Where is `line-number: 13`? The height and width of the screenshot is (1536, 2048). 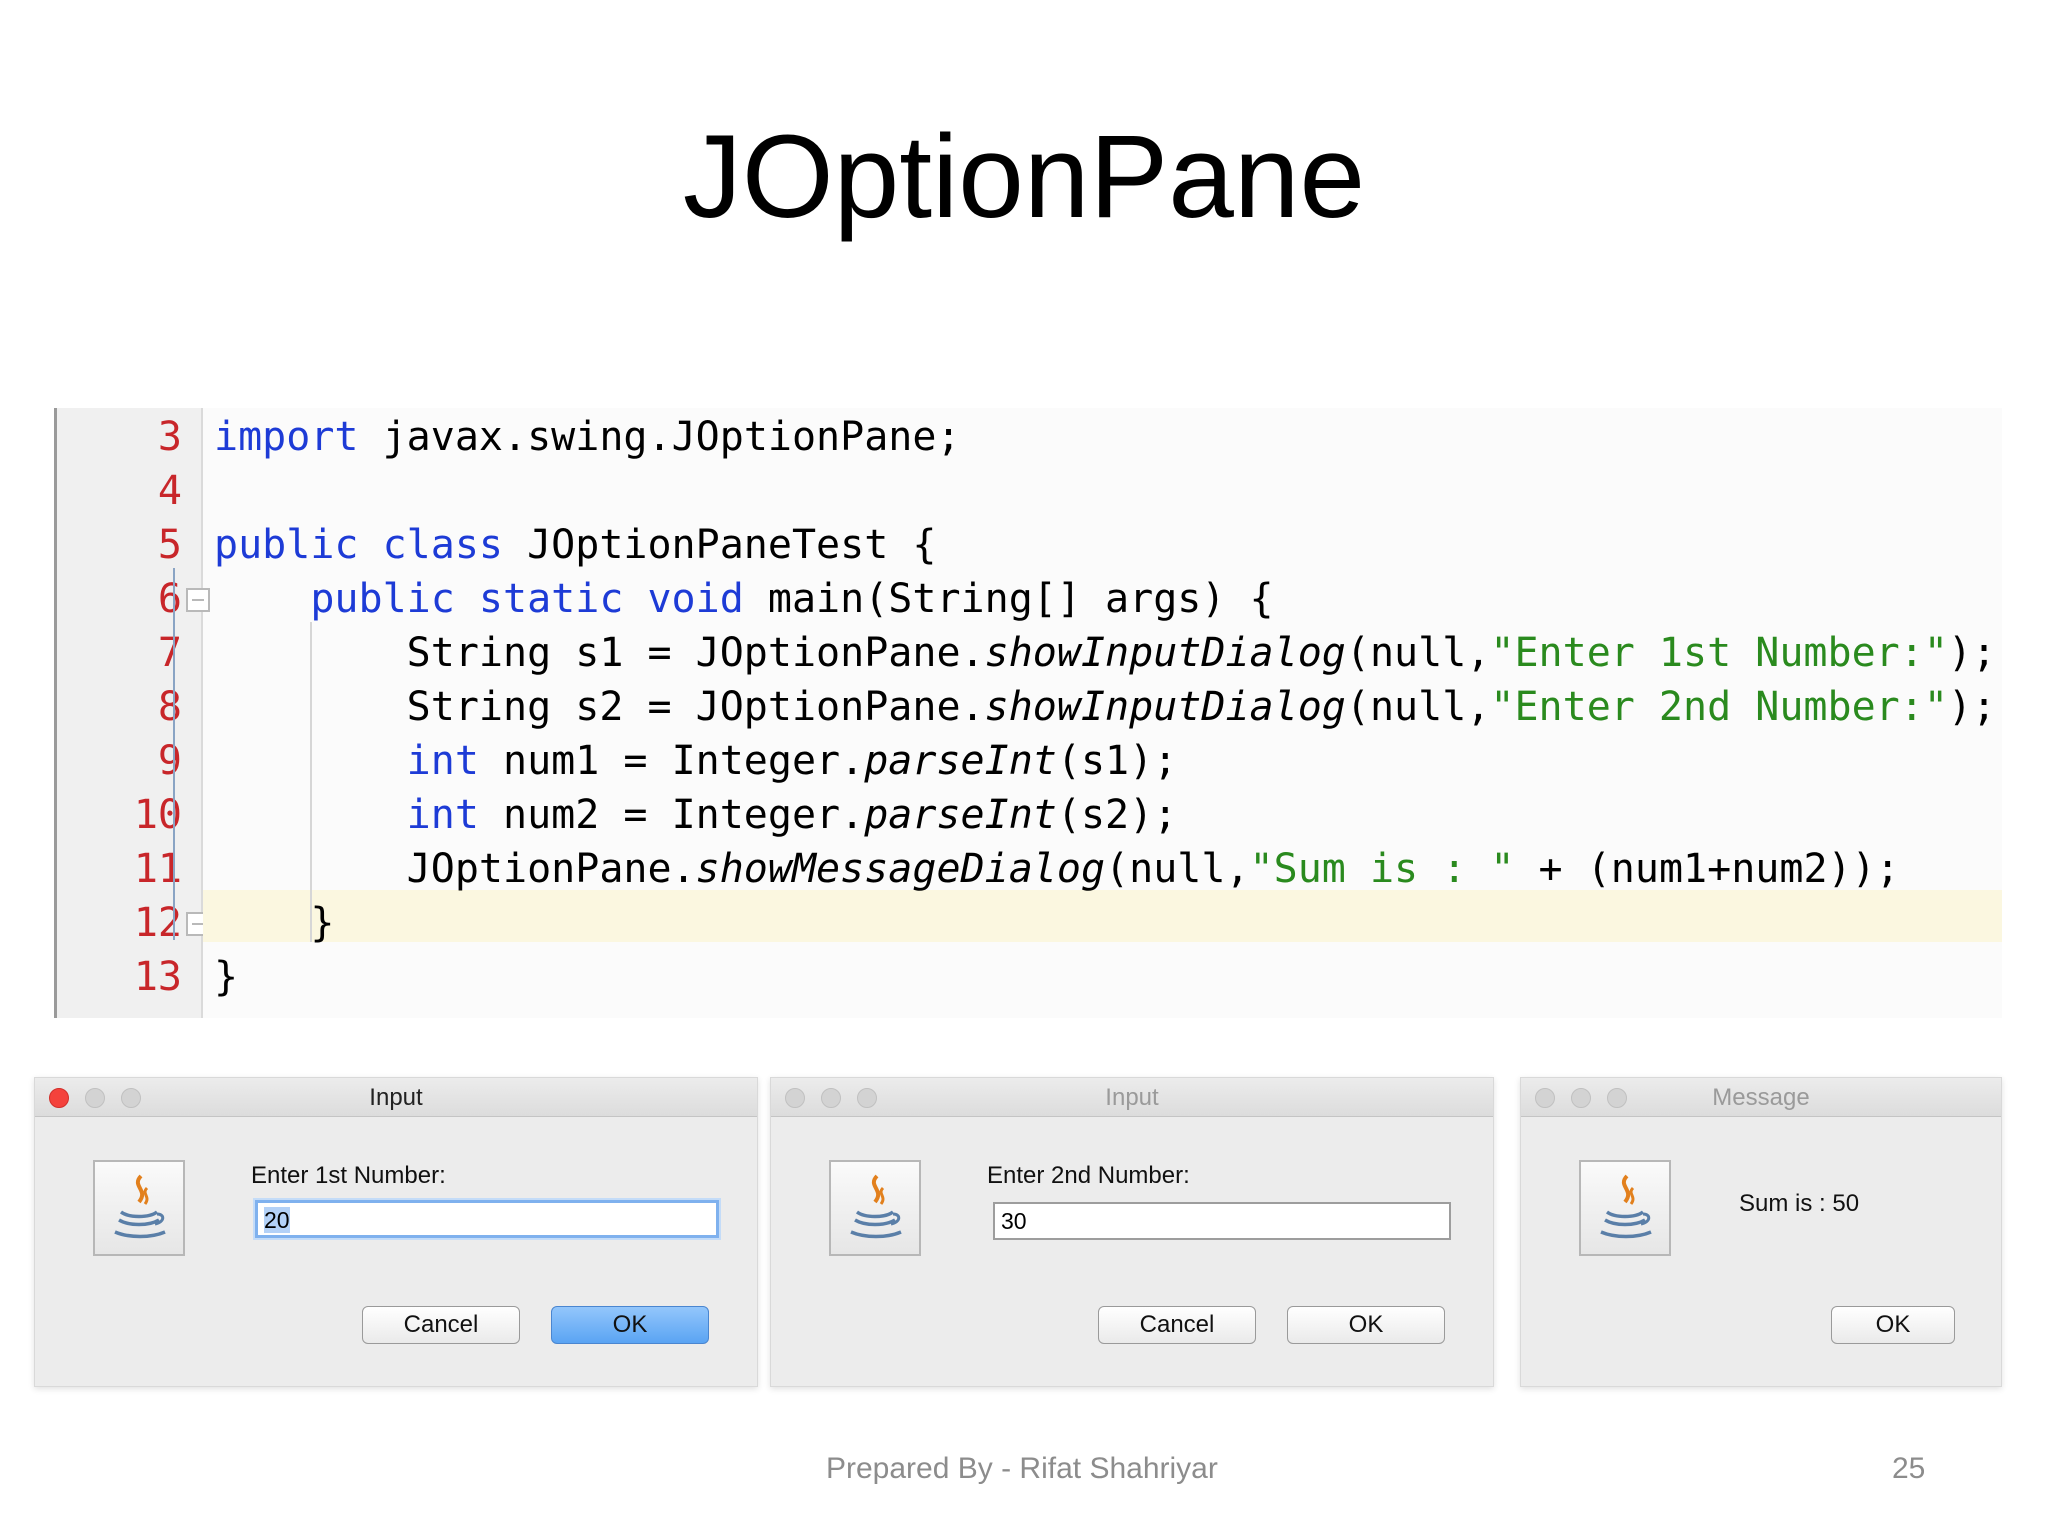
line-number: 13 is located at coordinates (157, 977).